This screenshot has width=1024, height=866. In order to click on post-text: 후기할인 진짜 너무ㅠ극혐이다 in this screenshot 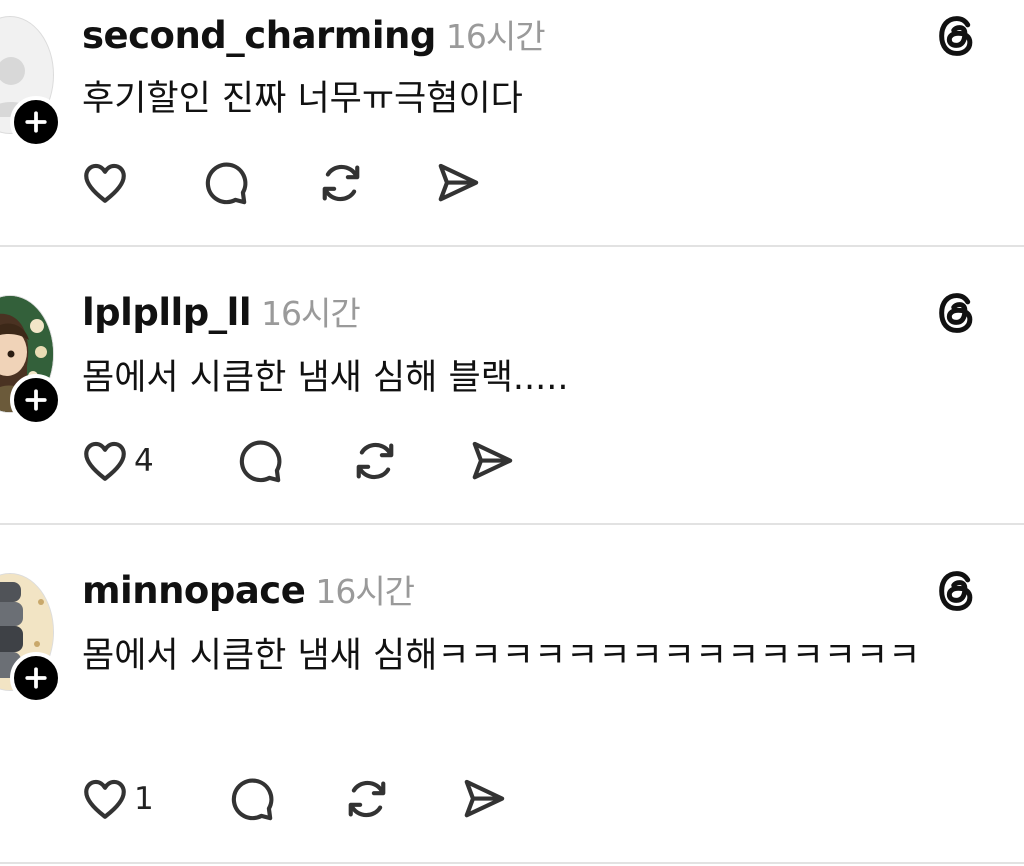, I will do `click(302, 99)`.